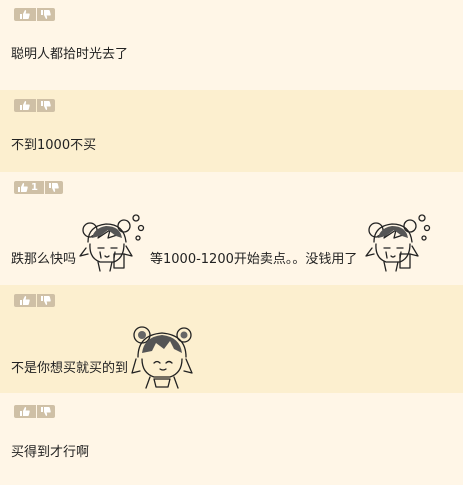 Image resolution: width=463 pixels, height=485 pixels. What do you see at coordinates (50, 452) in the screenshot?
I see `comment-text: 买得到才行啊` at bounding box center [50, 452].